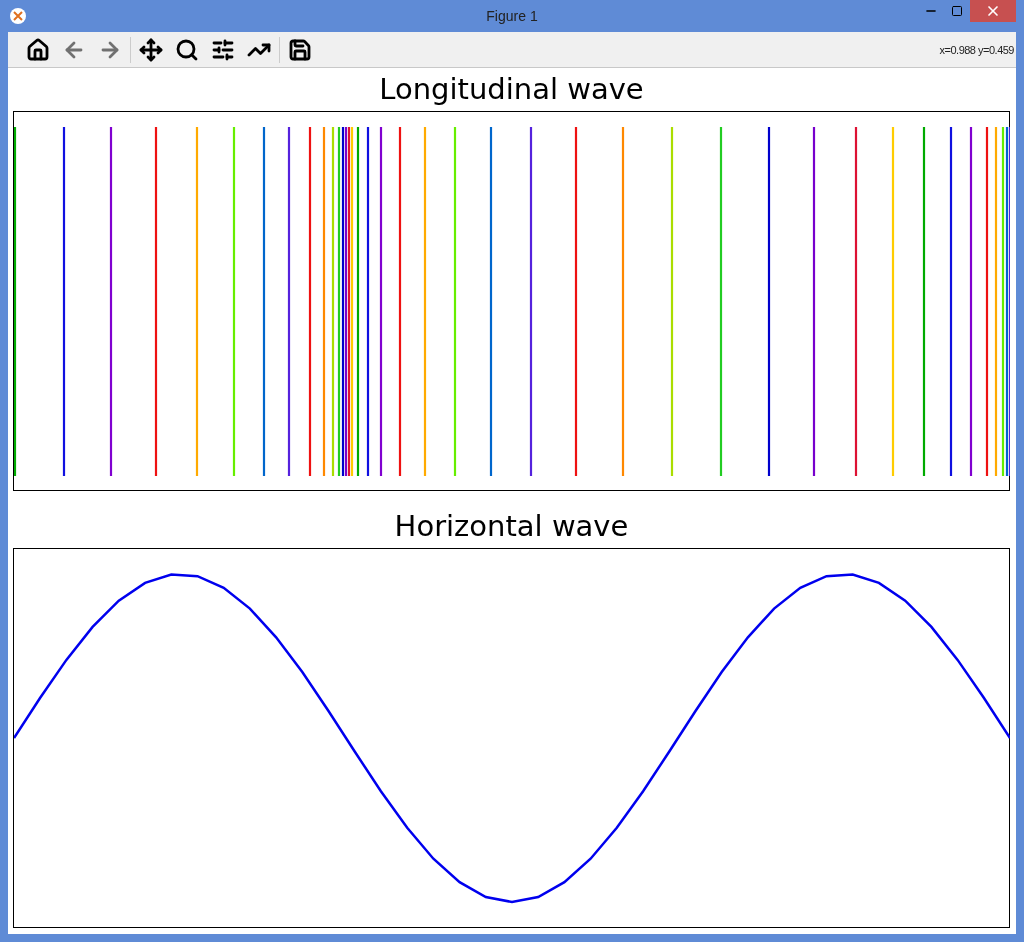 Image resolution: width=1024 pixels, height=942 pixels. What do you see at coordinates (300, 49) in the screenshot?
I see `save-icon` at bounding box center [300, 49].